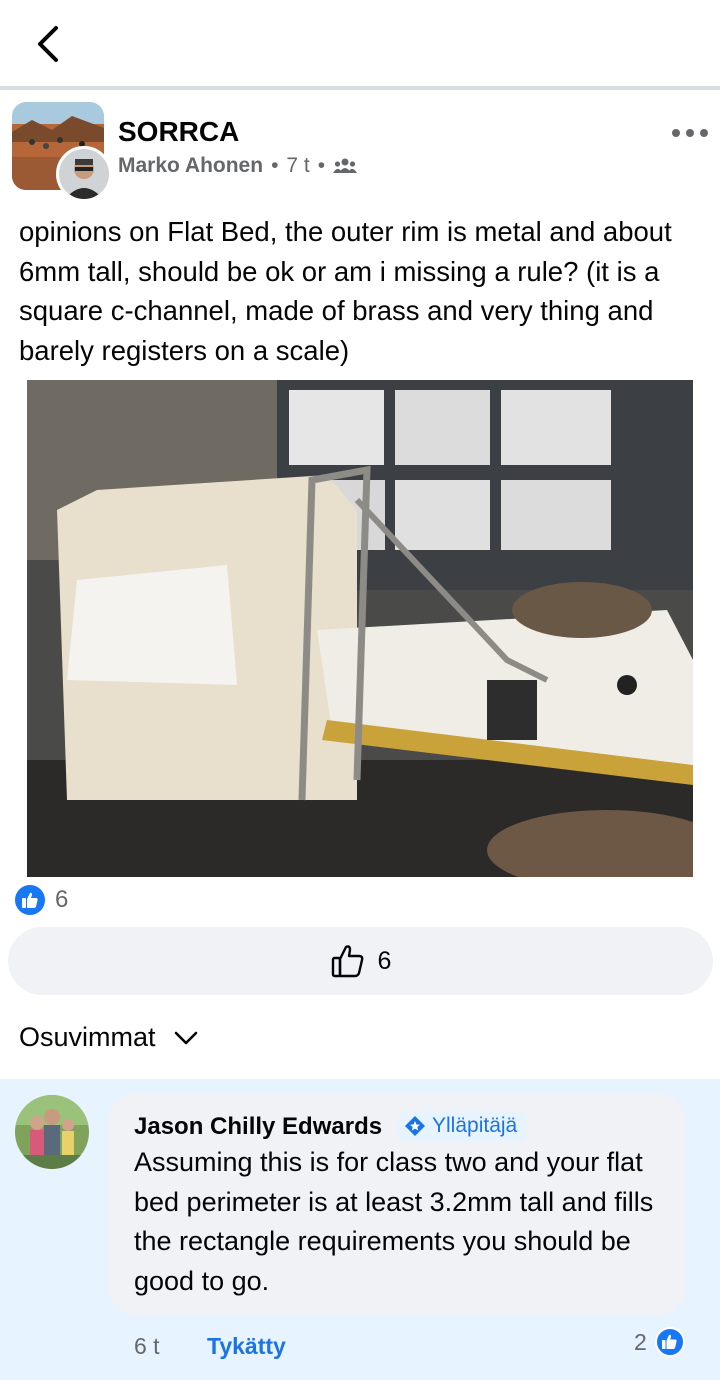  Describe the element at coordinates (360, 151) in the screenshot. I see `post-header: SORRCA Marko Ahonen • 7 t •` at that location.